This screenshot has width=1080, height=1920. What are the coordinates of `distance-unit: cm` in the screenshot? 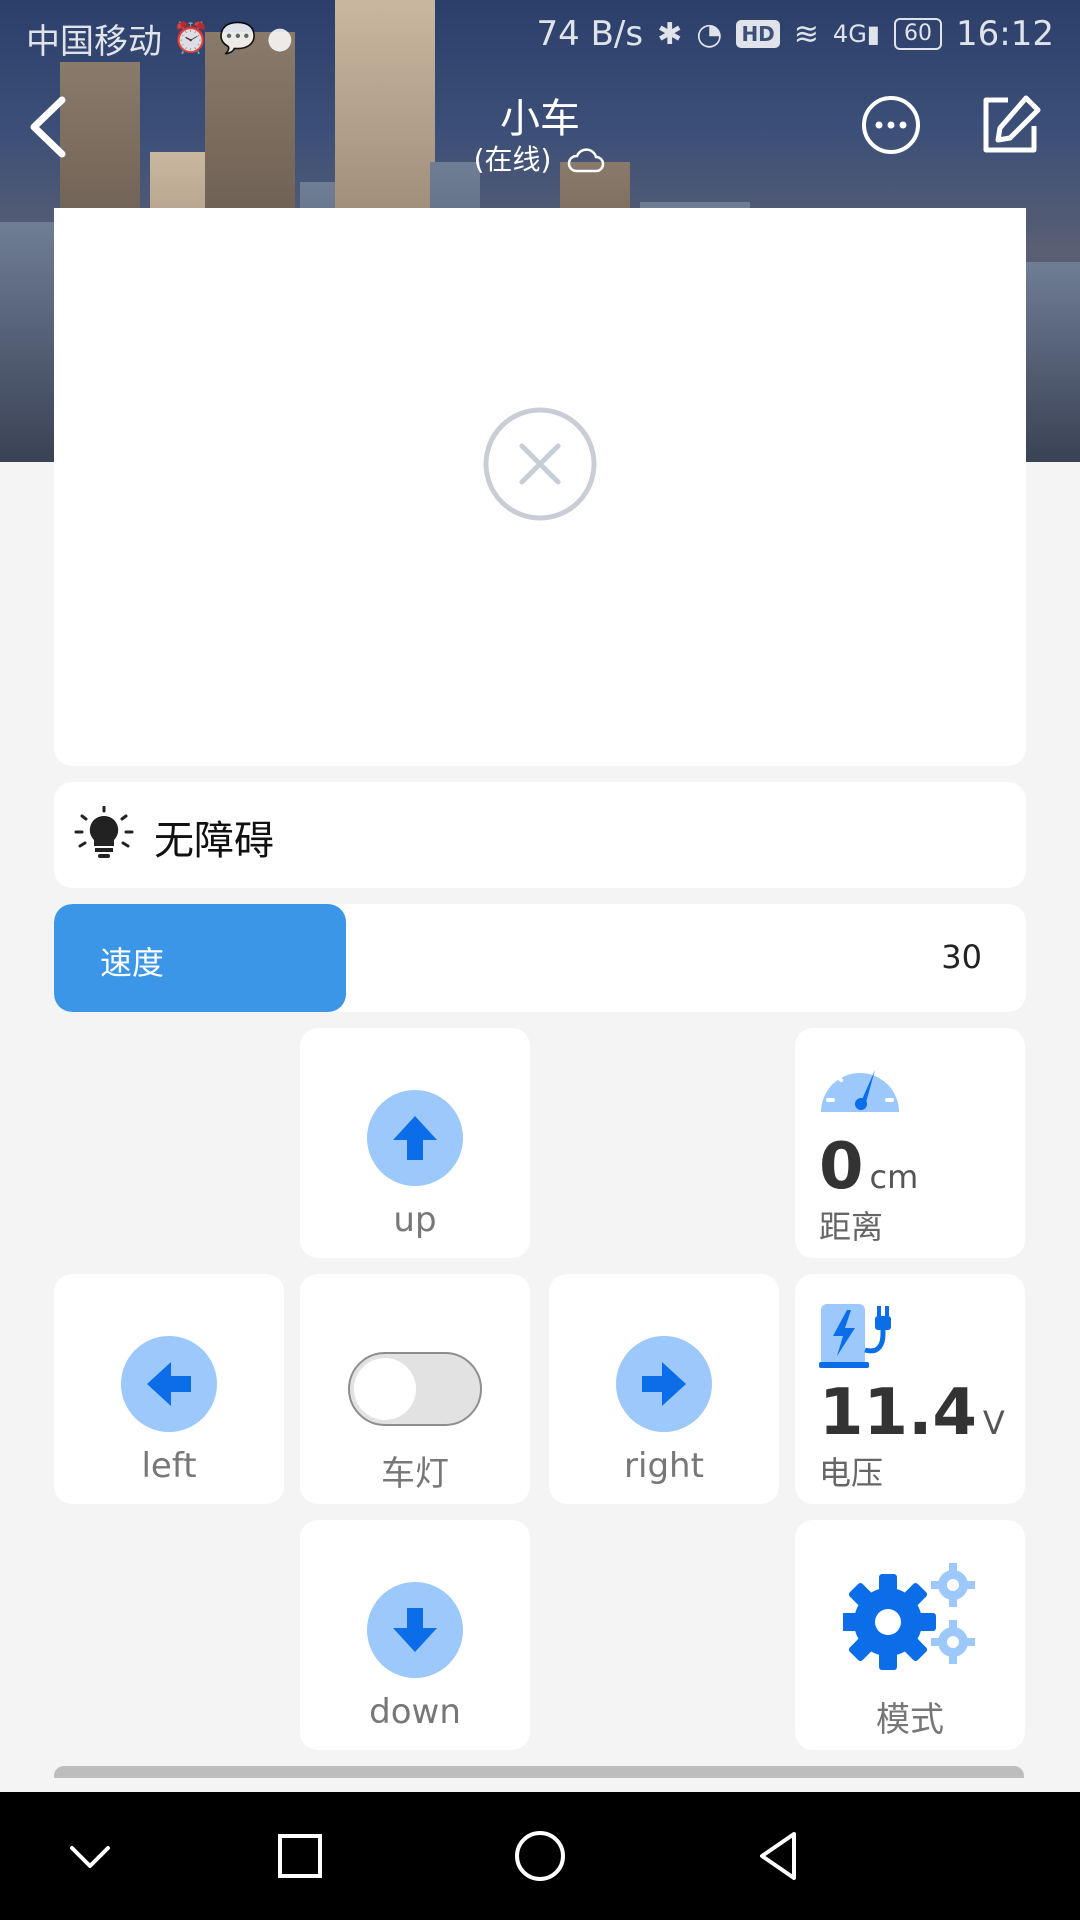 It's located at (894, 1177).